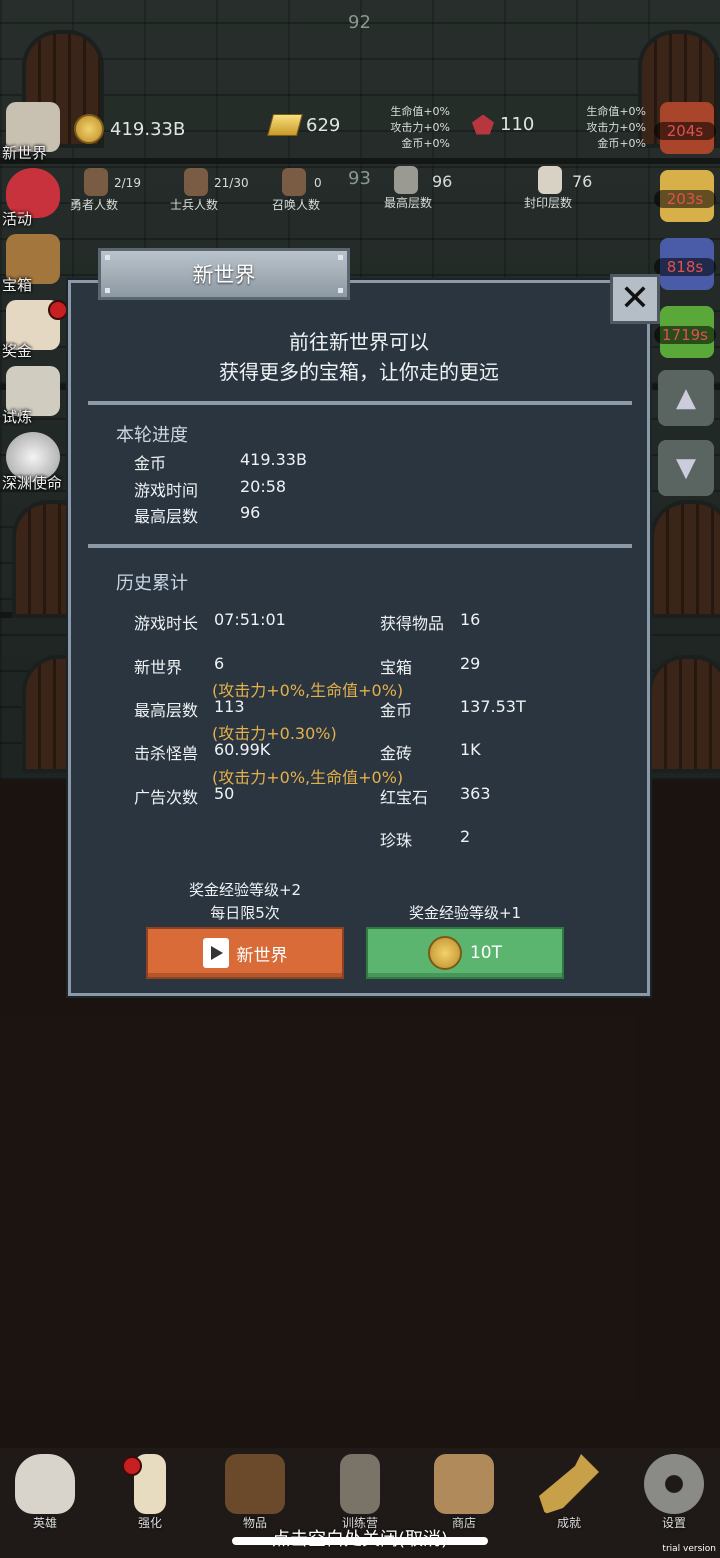 The width and height of the screenshot is (720, 1558). What do you see at coordinates (396, 710) in the screenshot?
I see `history-gold-label: 金币` at bounding box center [396, 710].